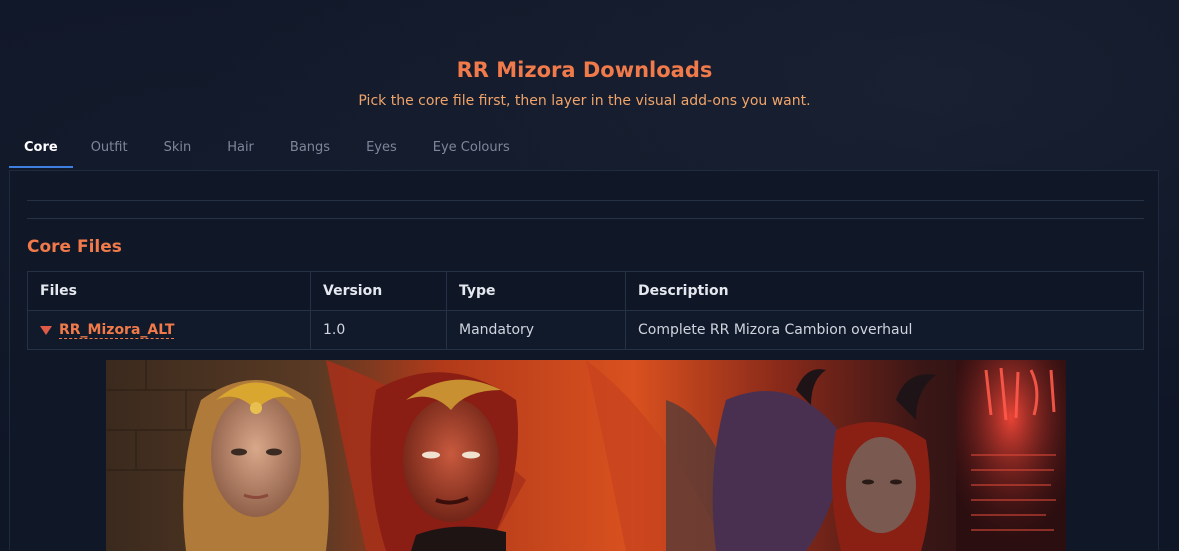  I want to click on tab-bangs: Bangs, so click(310, 149).